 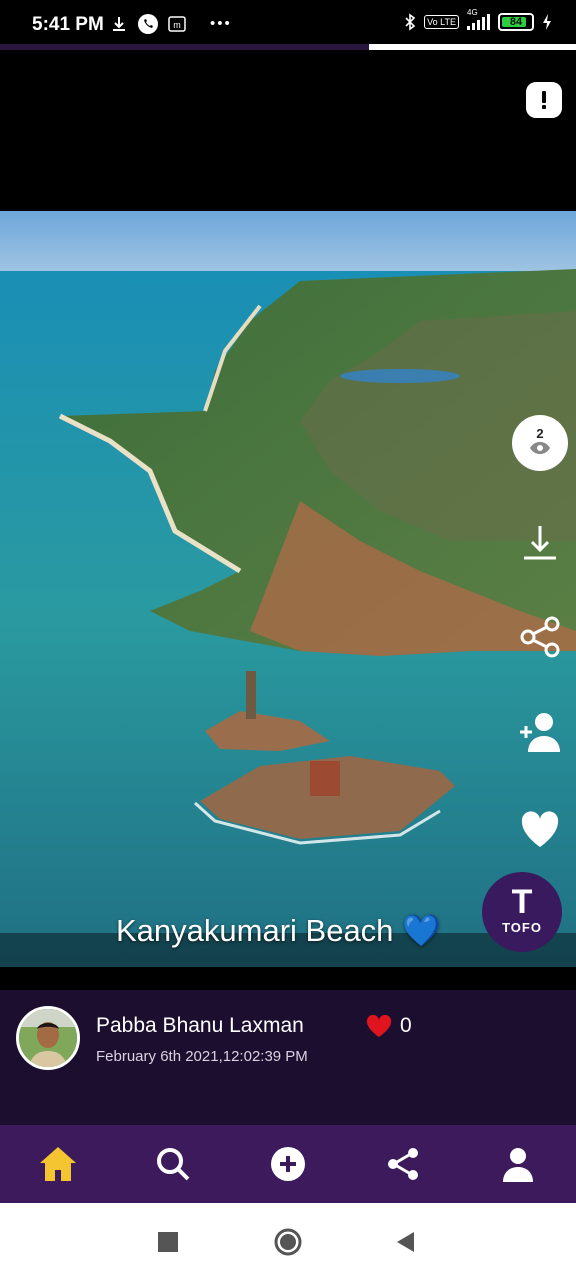 I want to click on story-progress-track, so click(x=288, y=47).